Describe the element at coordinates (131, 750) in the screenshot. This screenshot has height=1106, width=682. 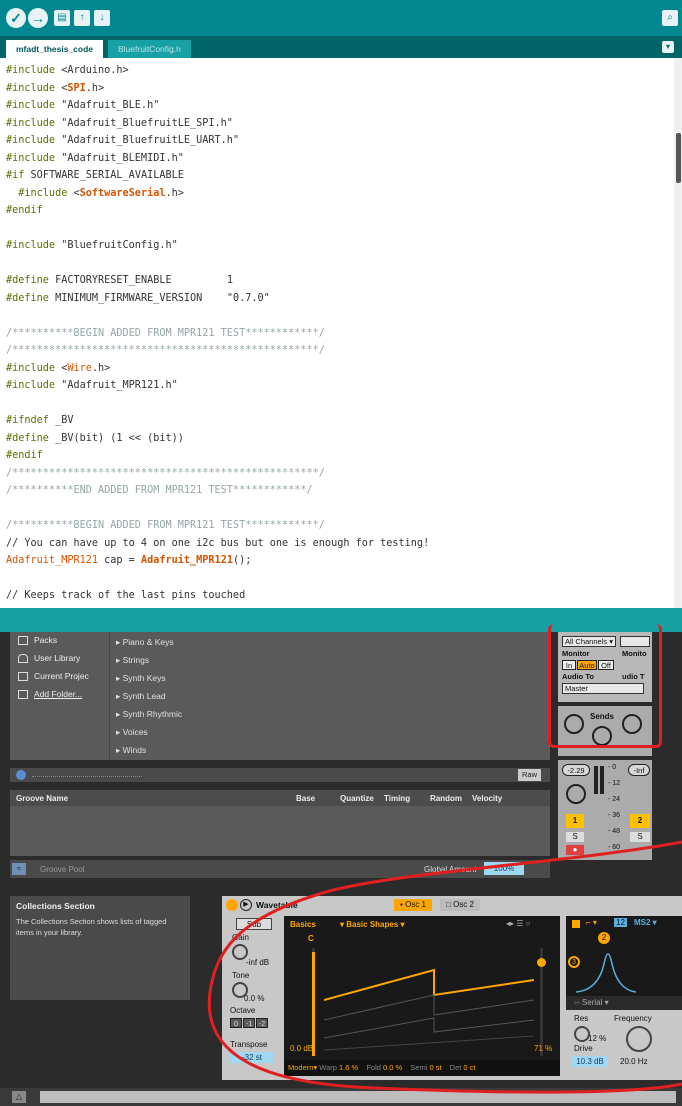
I see `category-item: ▸ Winds` at that location.